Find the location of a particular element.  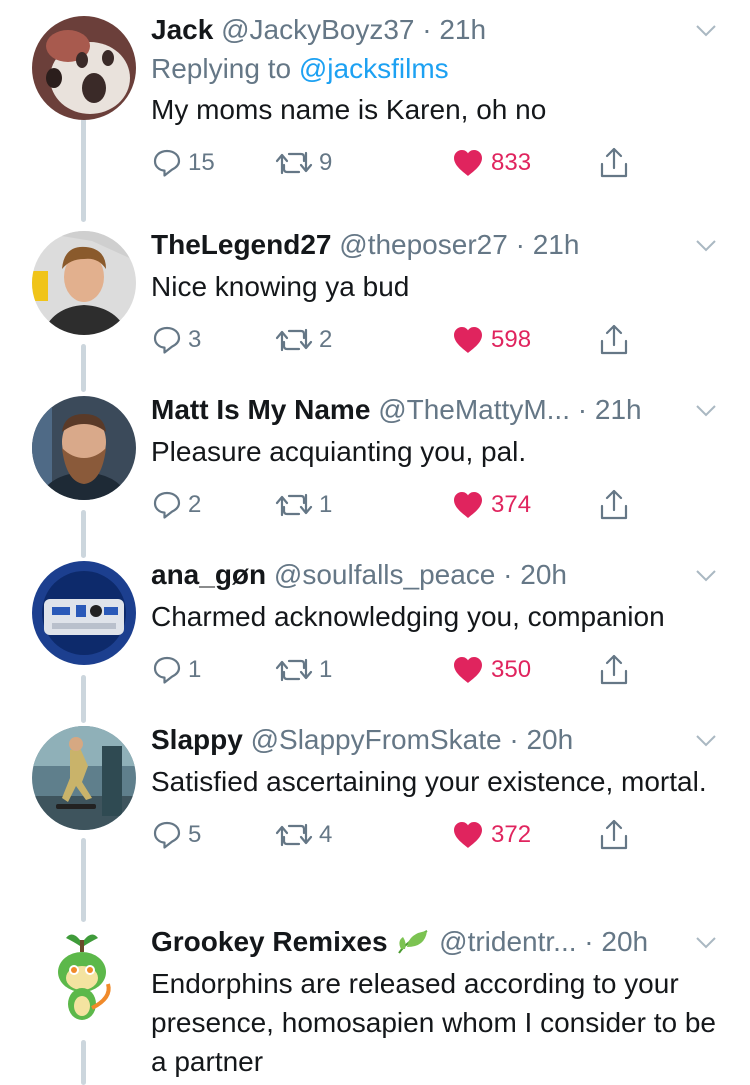

skater-avatar is located at coordinates (84, 778).